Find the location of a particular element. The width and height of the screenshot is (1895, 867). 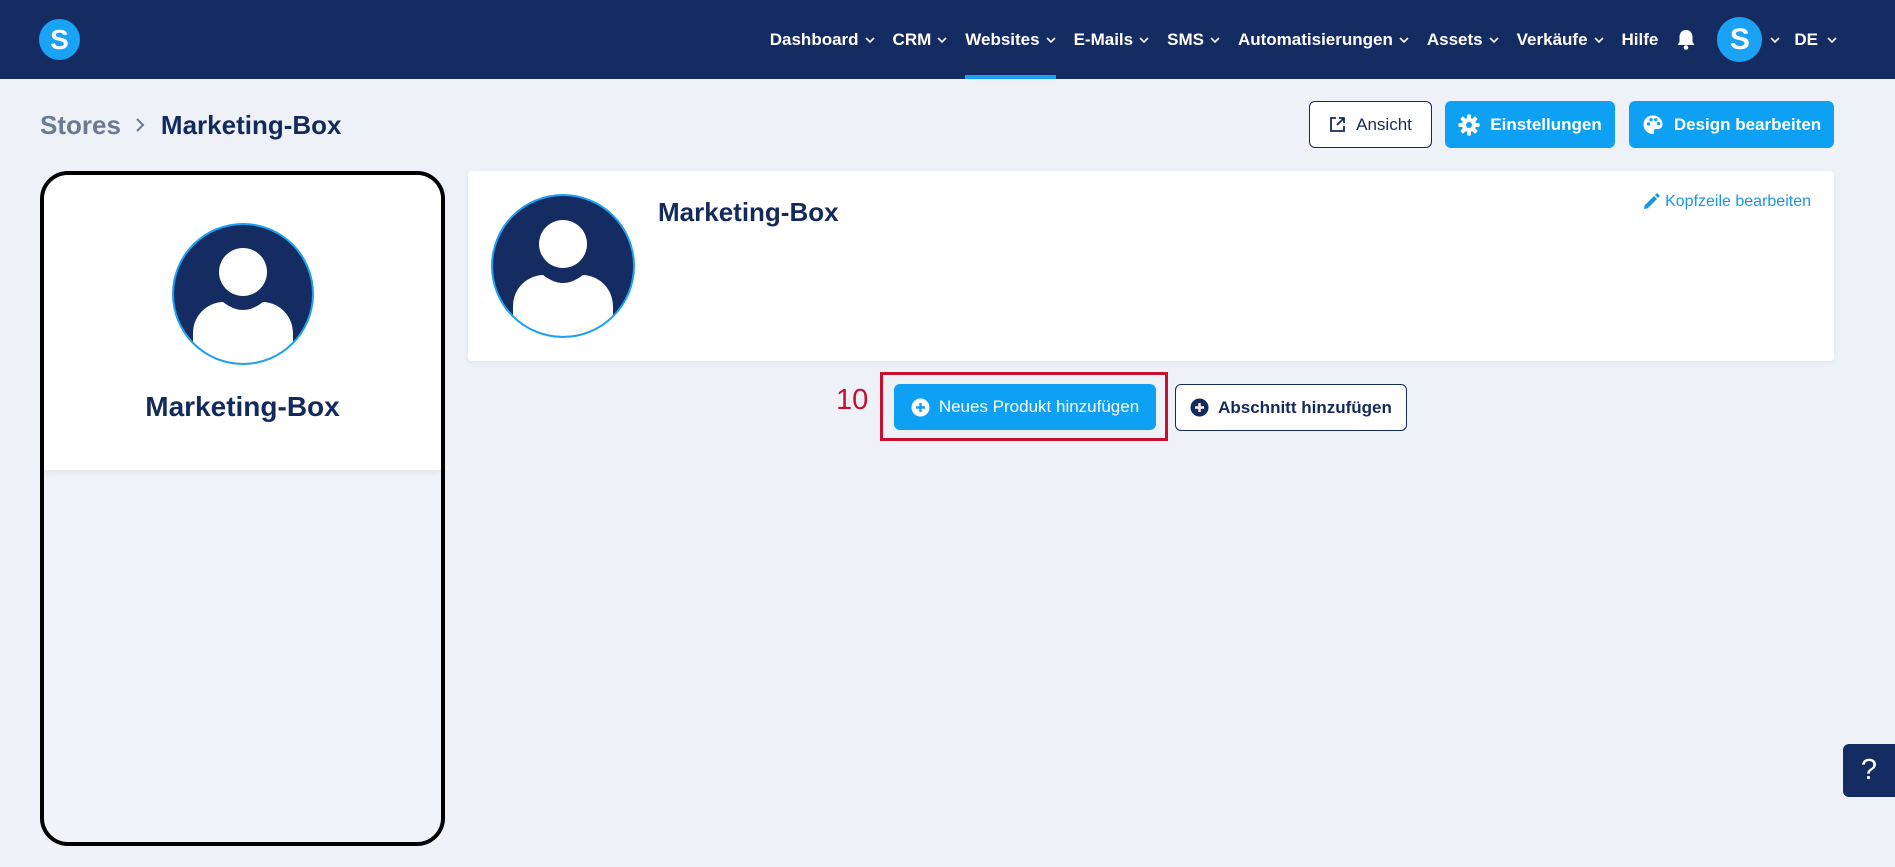

edit-header-link: Kopfzeile bearbeiten is located at coordinates (1726, 202).